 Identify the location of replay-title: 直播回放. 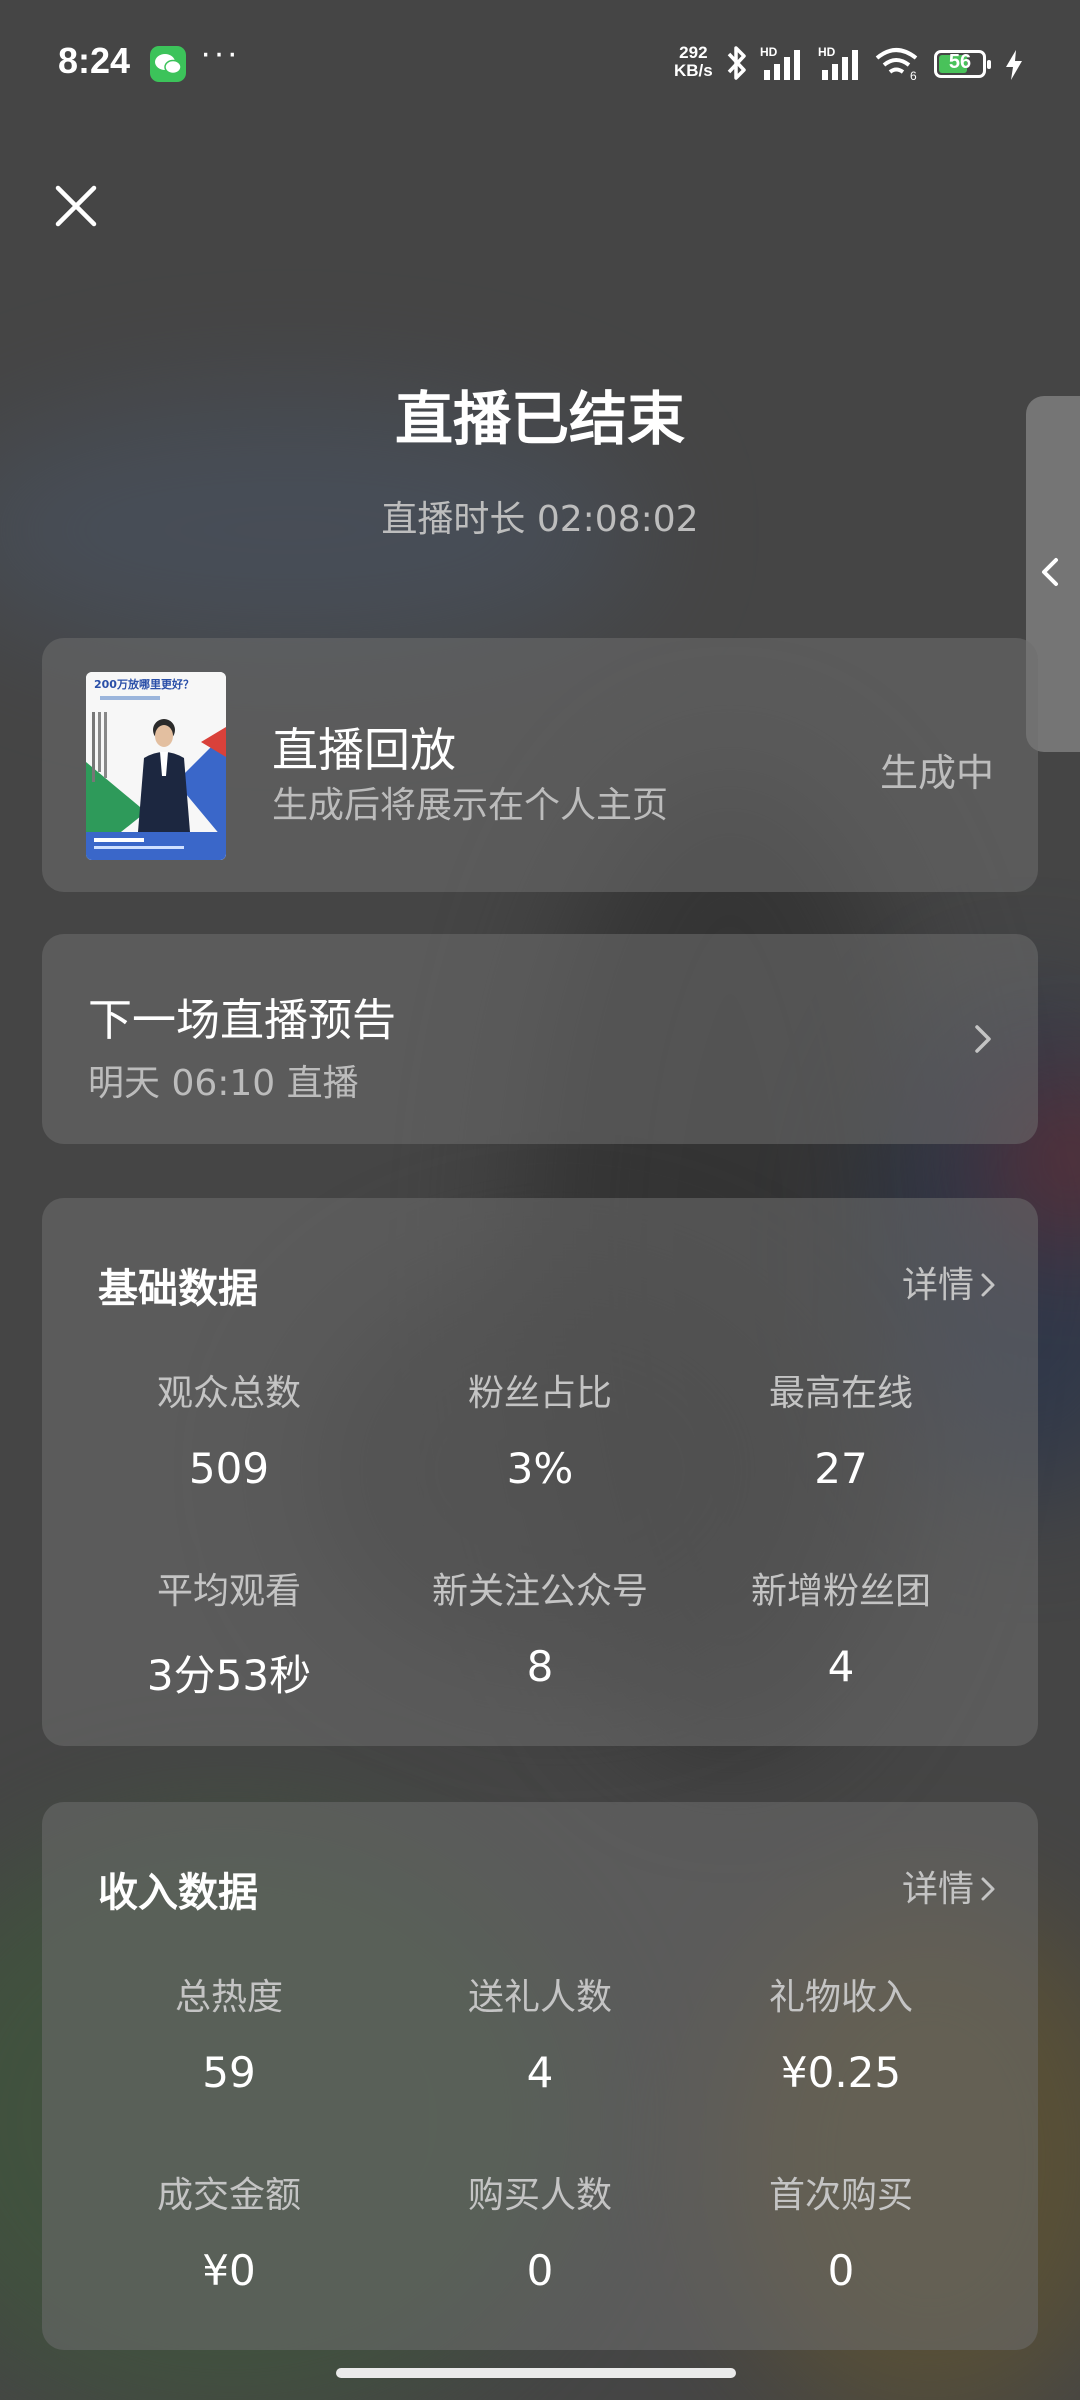
(364, 750).